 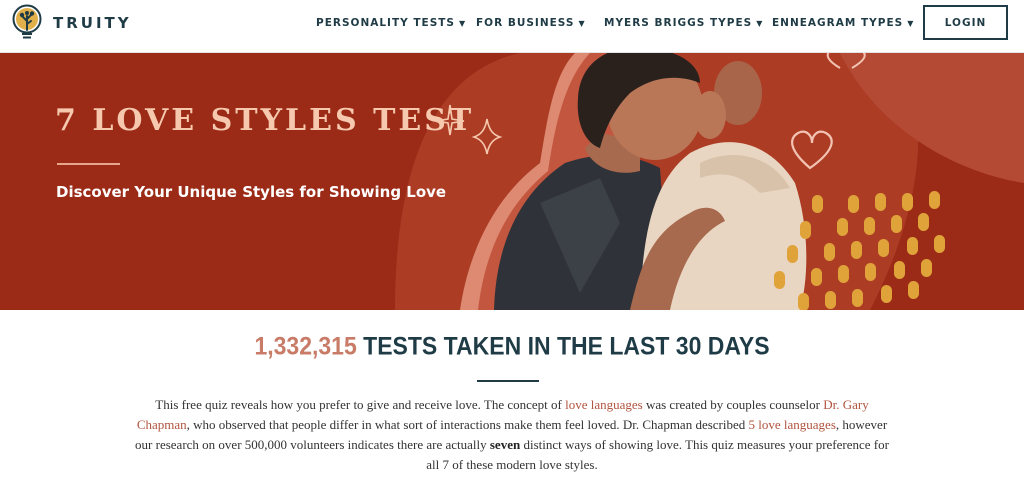 I want to click on nav-label: FOR BUSINESS, so click(x=525, y=23).